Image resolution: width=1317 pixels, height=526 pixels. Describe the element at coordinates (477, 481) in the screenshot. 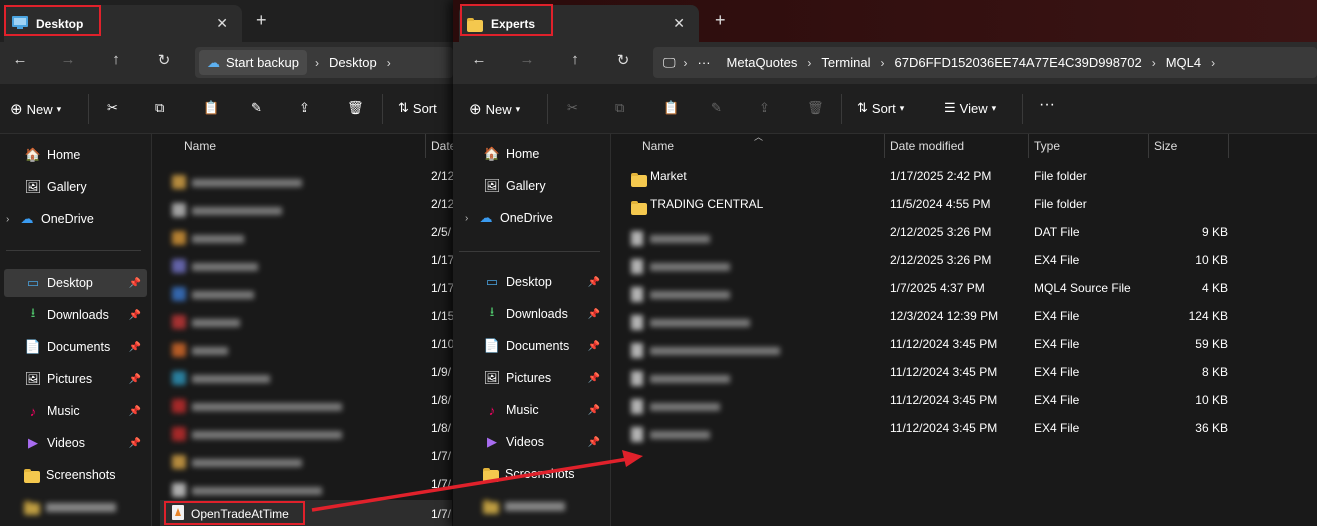

I see `drag-arrow-annotation` at that location.